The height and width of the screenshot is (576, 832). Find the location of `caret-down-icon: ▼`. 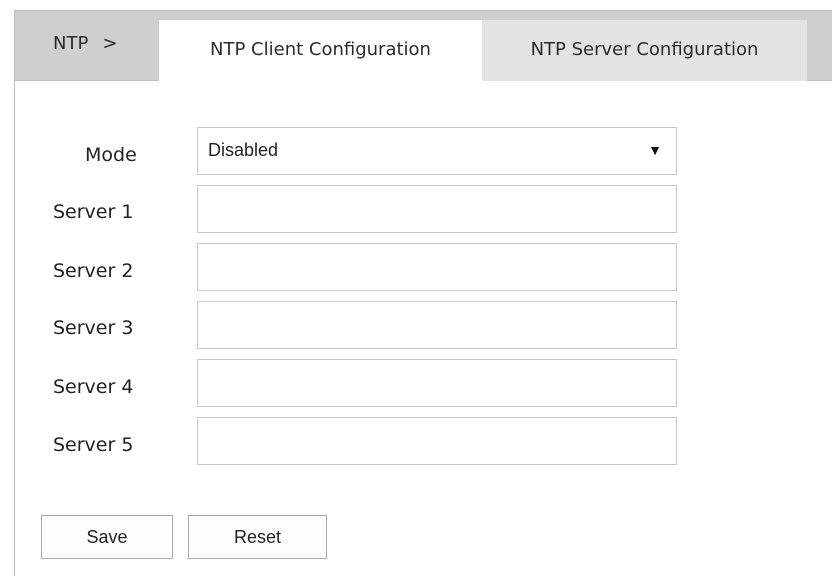

caret-down-icon: ▼ is located at coordinates (655, 150).